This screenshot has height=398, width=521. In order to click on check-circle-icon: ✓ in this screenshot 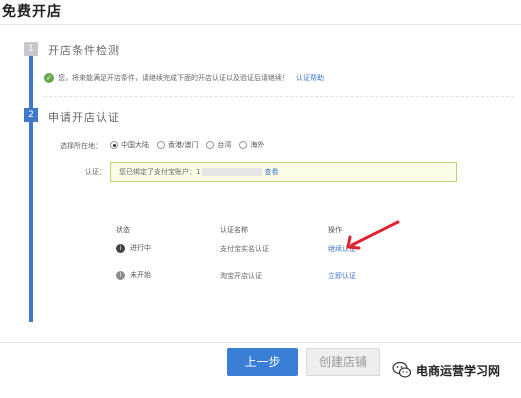, I will do `click(49, 78)`.